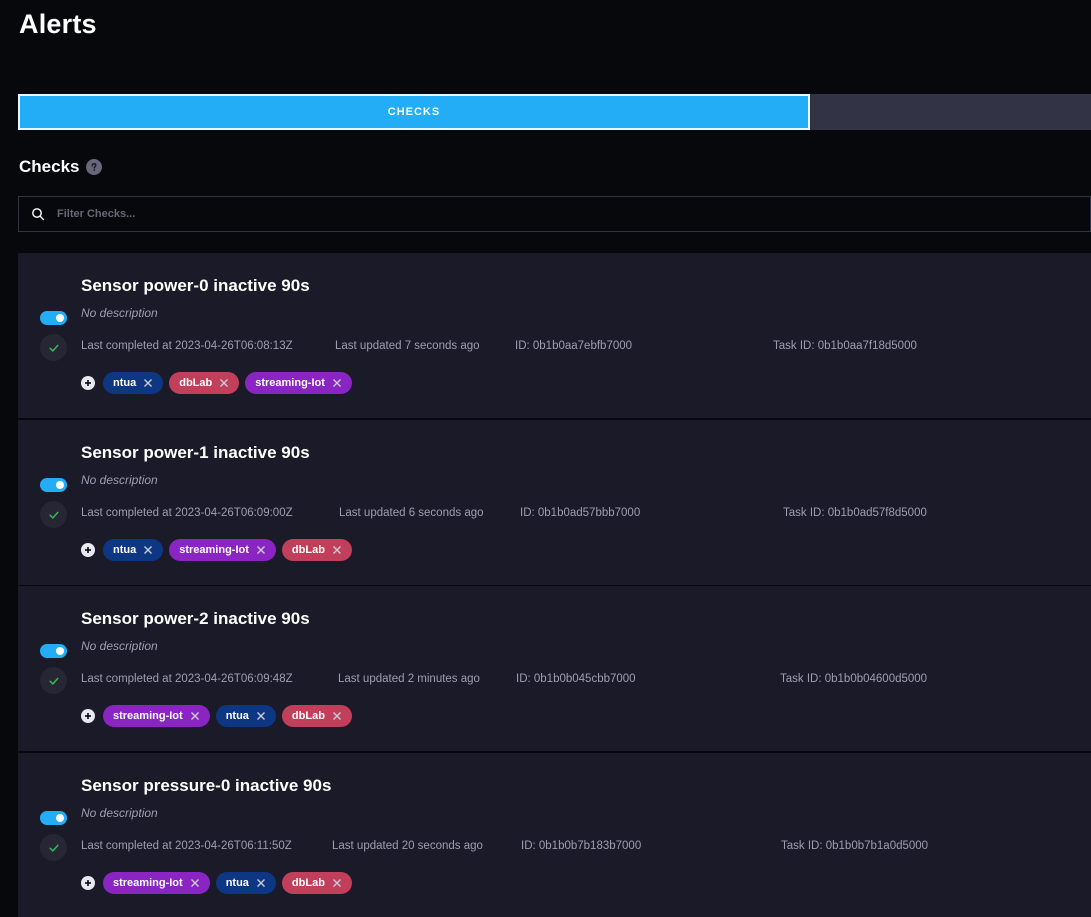 The image size is (1091, 917). I want to click on task-id: Task ID: 0b1b0b04600d5000, so click(854, 679).